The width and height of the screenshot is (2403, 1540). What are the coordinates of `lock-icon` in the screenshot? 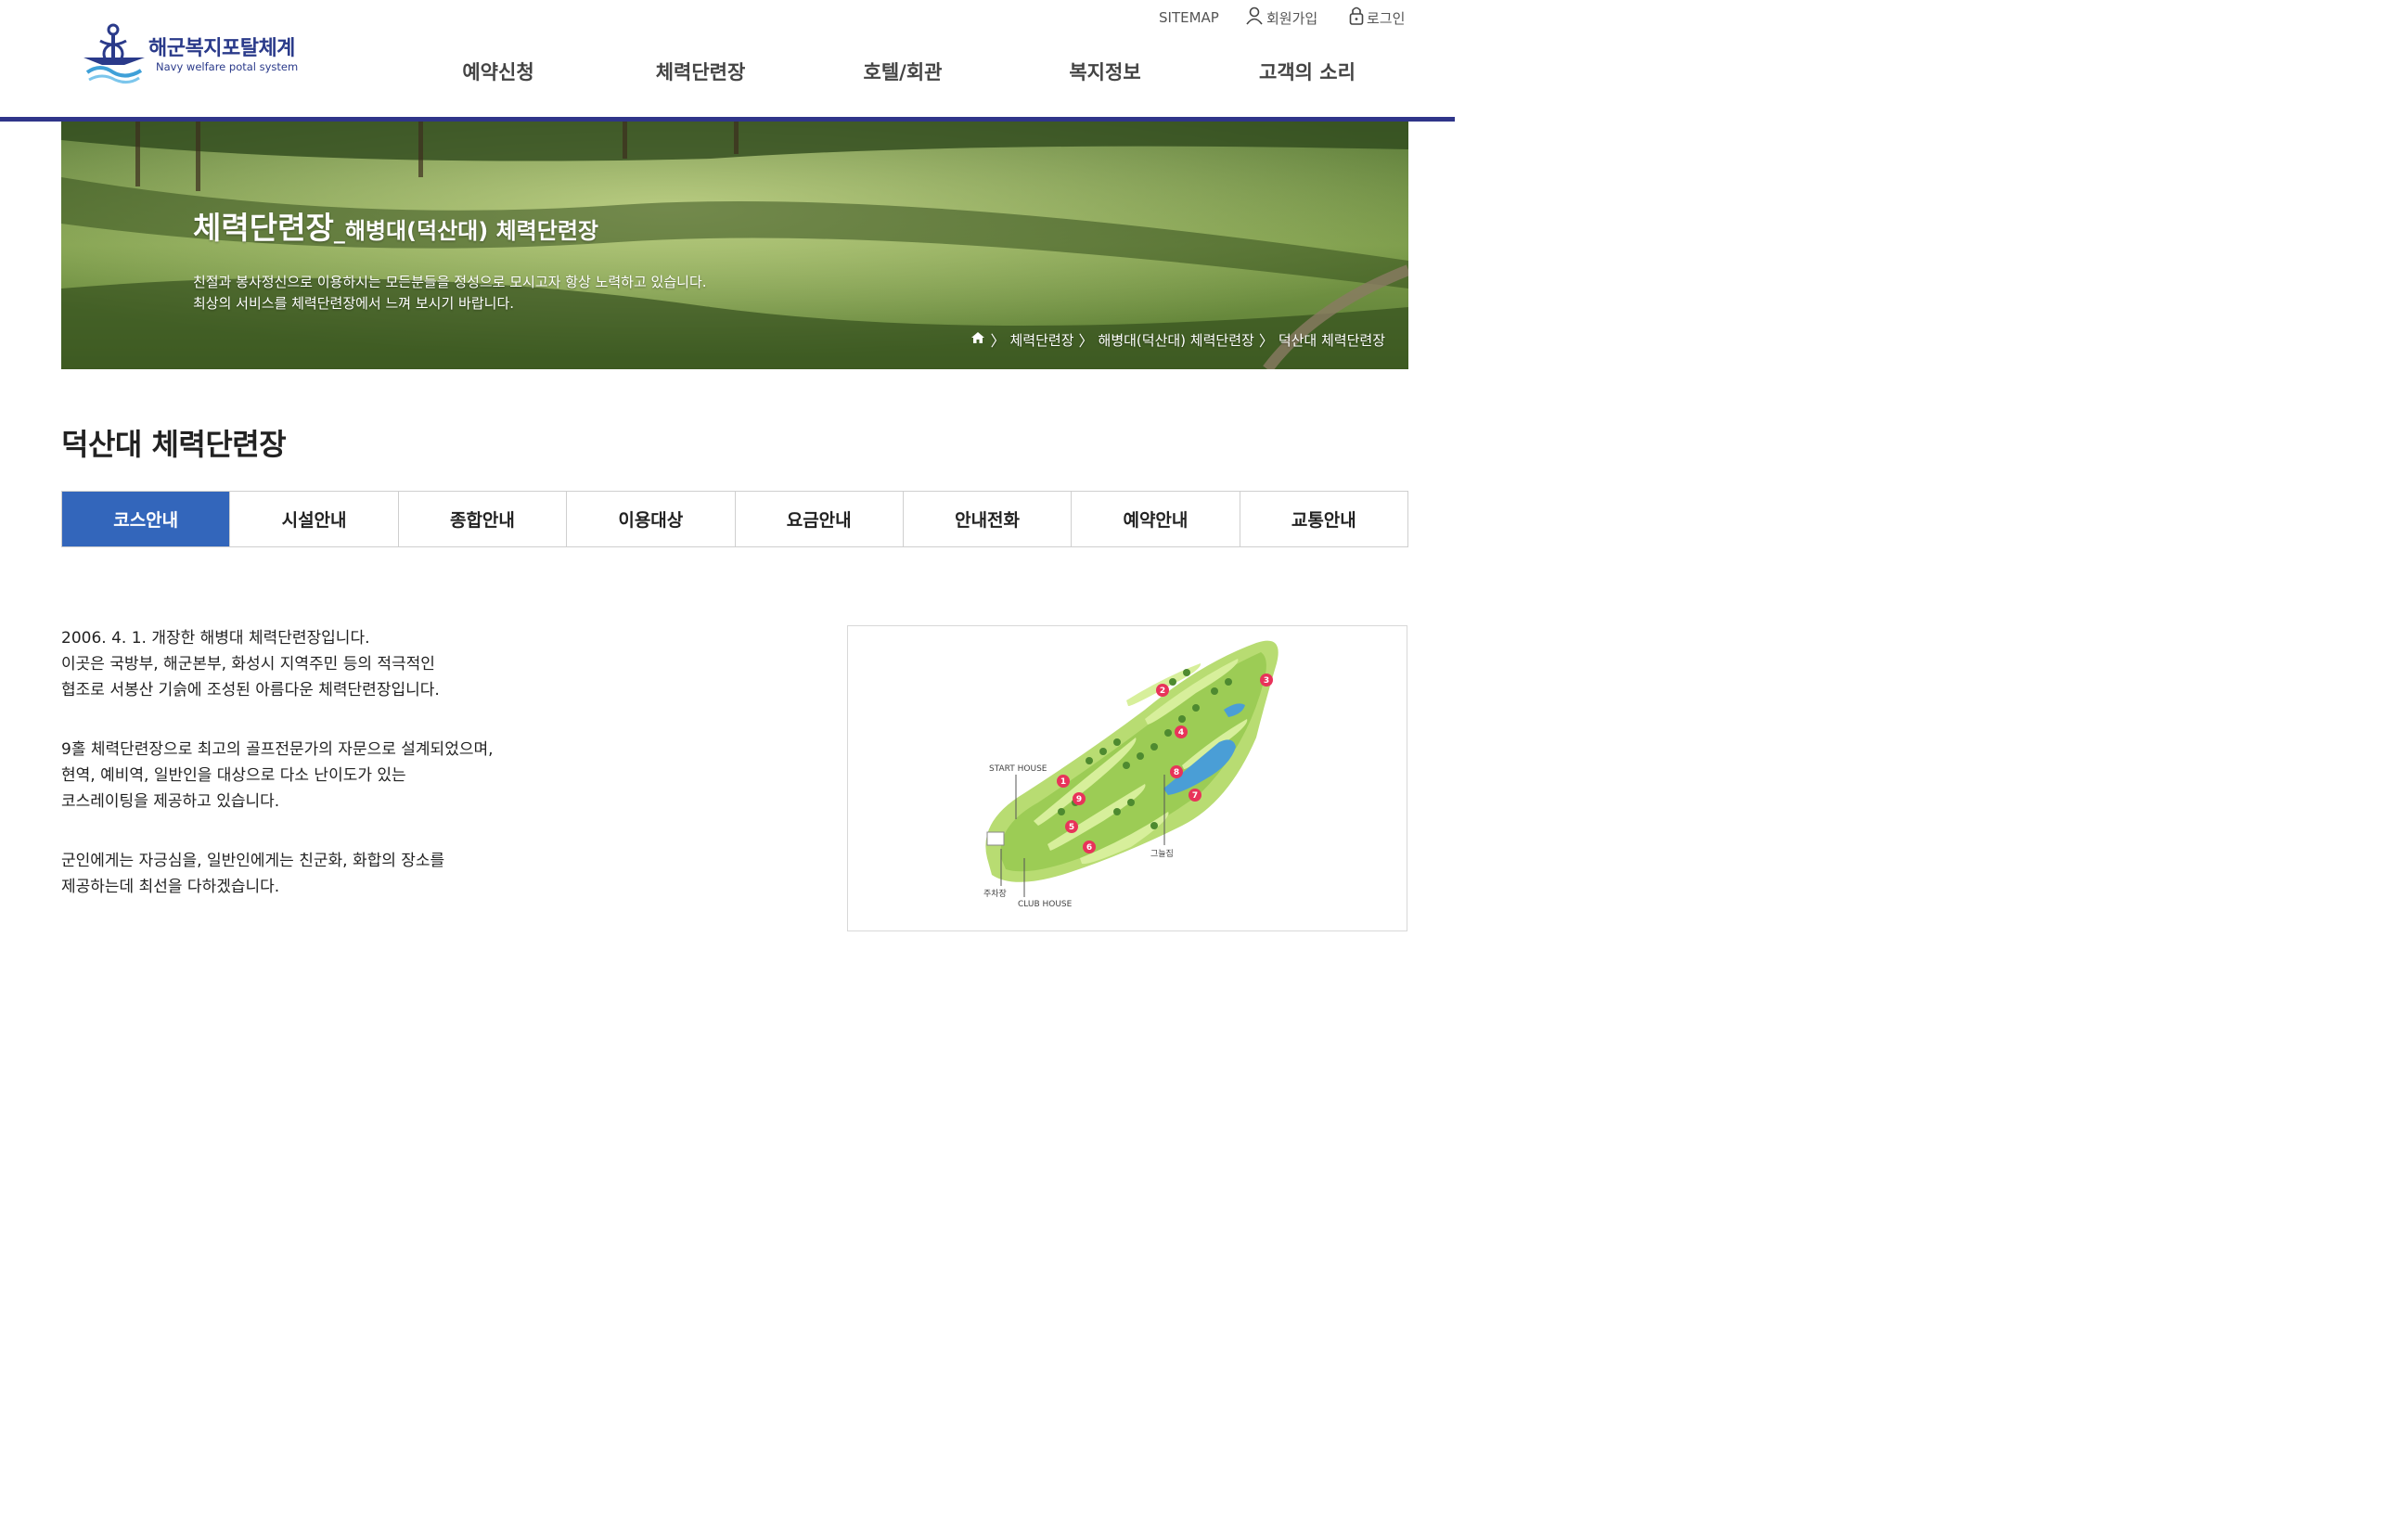 It's located at (1356, 18).